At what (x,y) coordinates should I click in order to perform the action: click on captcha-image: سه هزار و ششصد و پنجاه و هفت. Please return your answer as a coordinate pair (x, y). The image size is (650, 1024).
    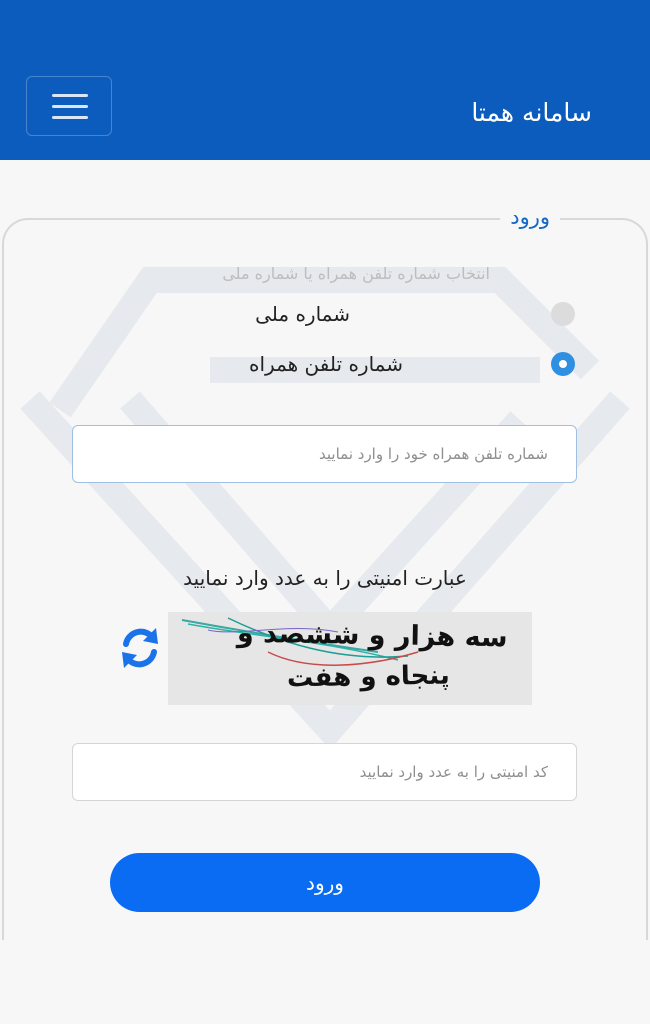
    Looking at the image, I should click on (350, 658).